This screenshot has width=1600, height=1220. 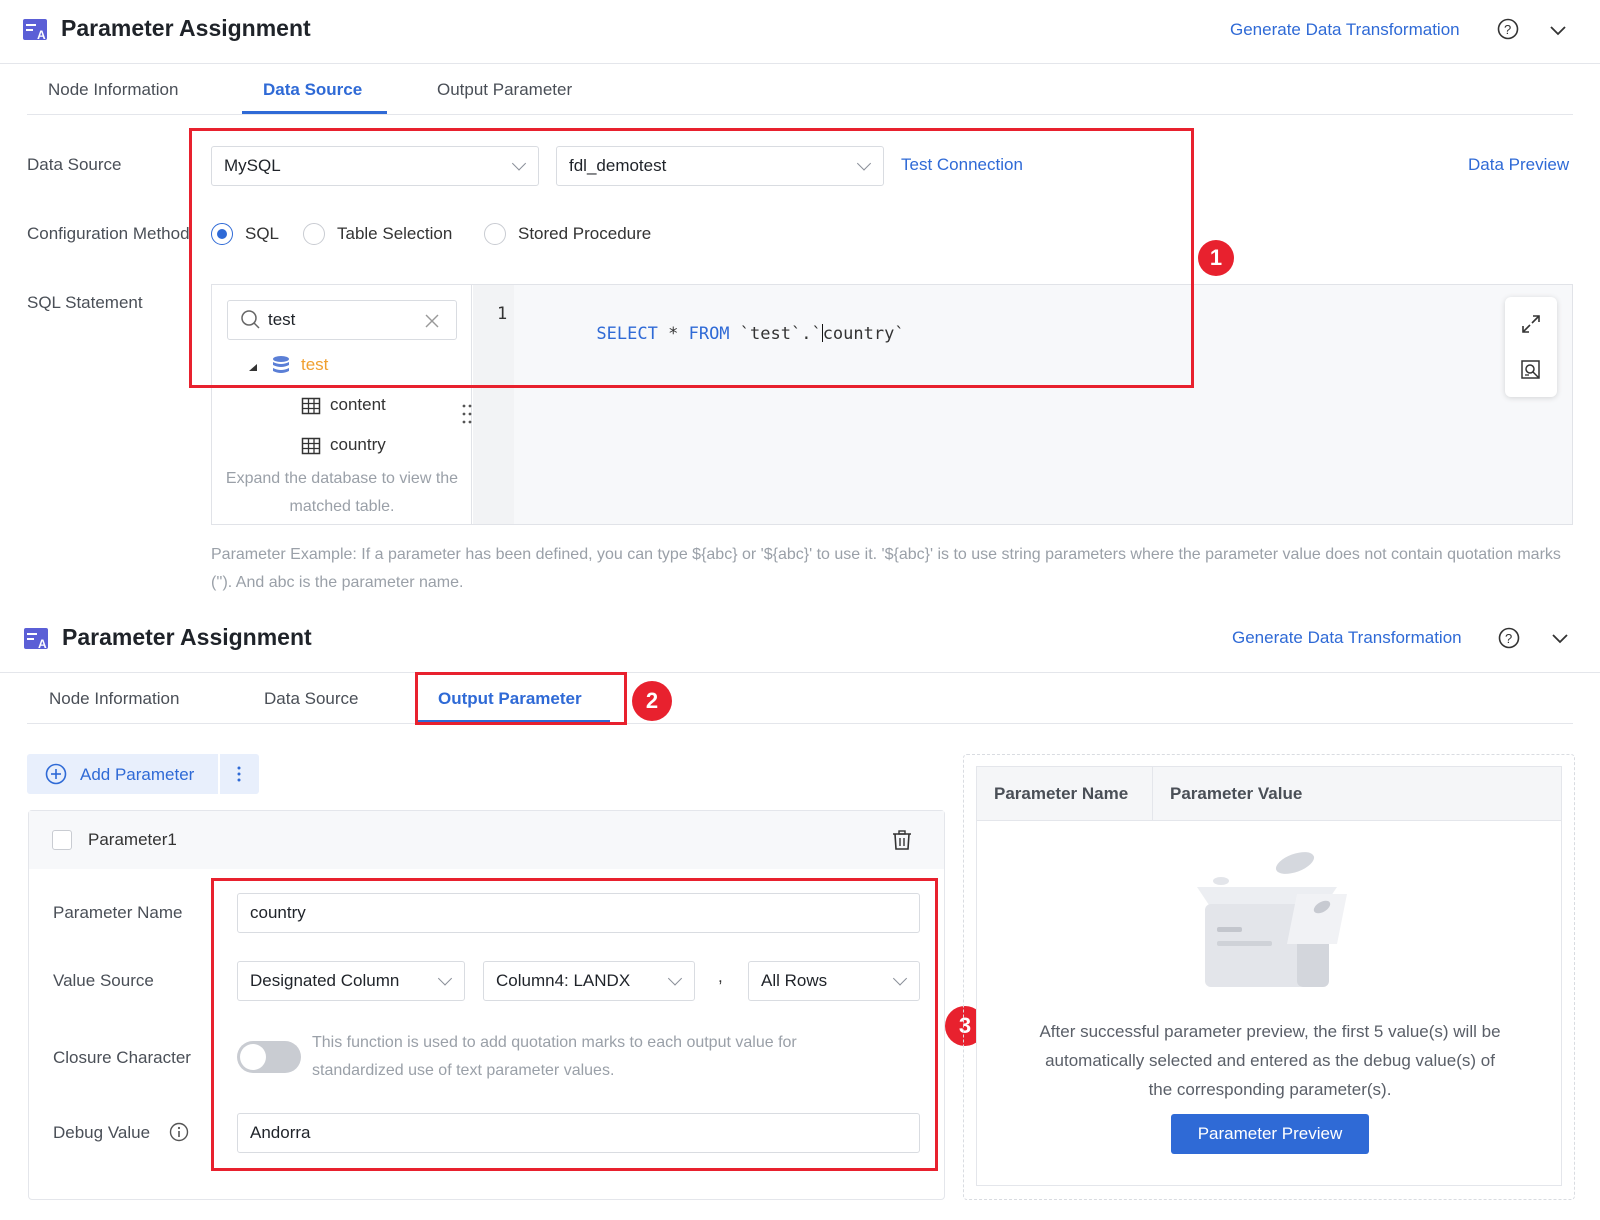 I want to click on annotation-badge-2: 2, so click(x=652, y=701).